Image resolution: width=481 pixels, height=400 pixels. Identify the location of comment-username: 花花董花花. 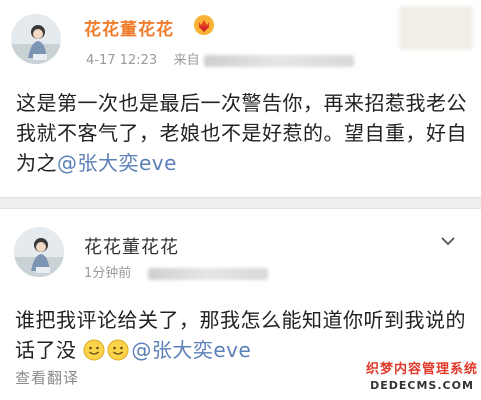
(131, 246).